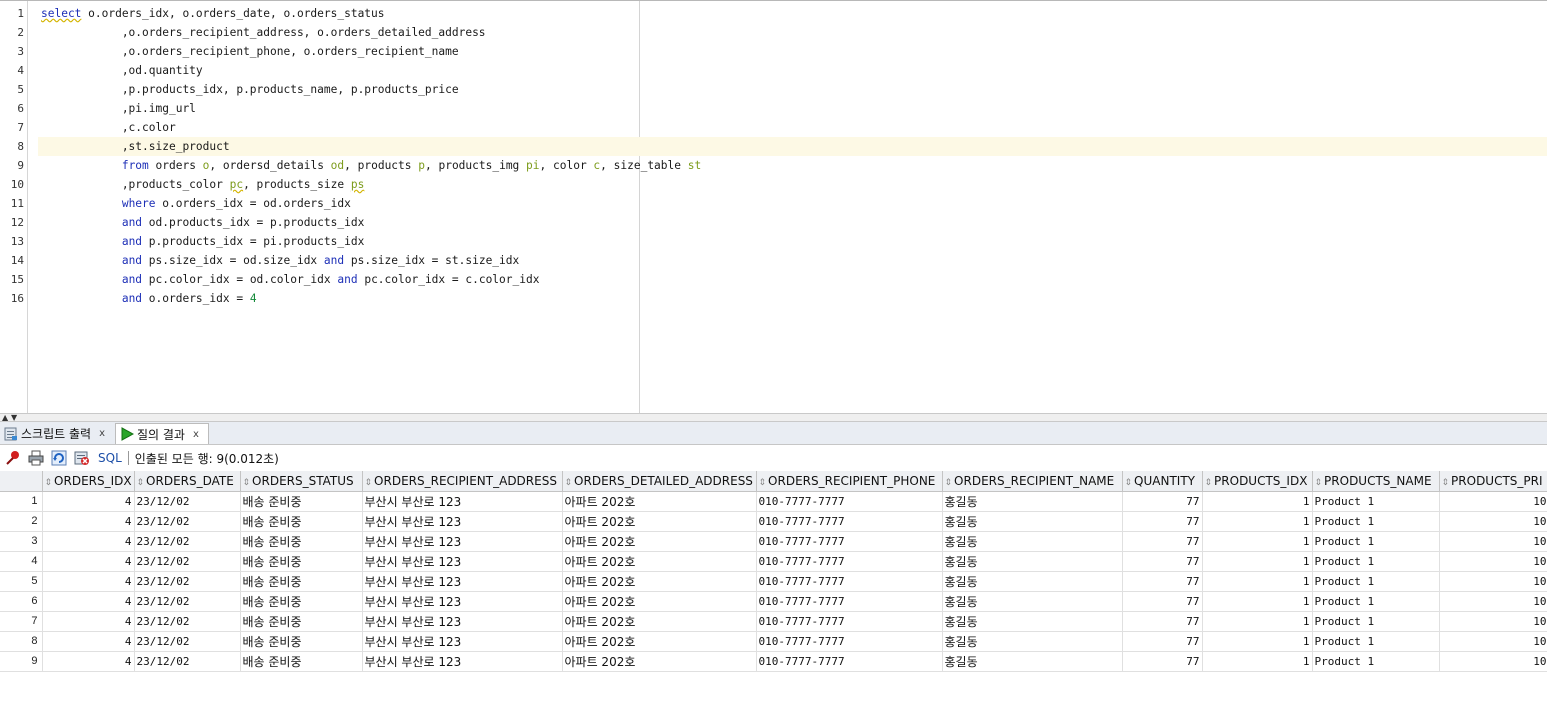 Image resolution: width=1547 pixels, height=718 pixels. I want to click on code-line: ,pi.img_url, so click(792, 108).